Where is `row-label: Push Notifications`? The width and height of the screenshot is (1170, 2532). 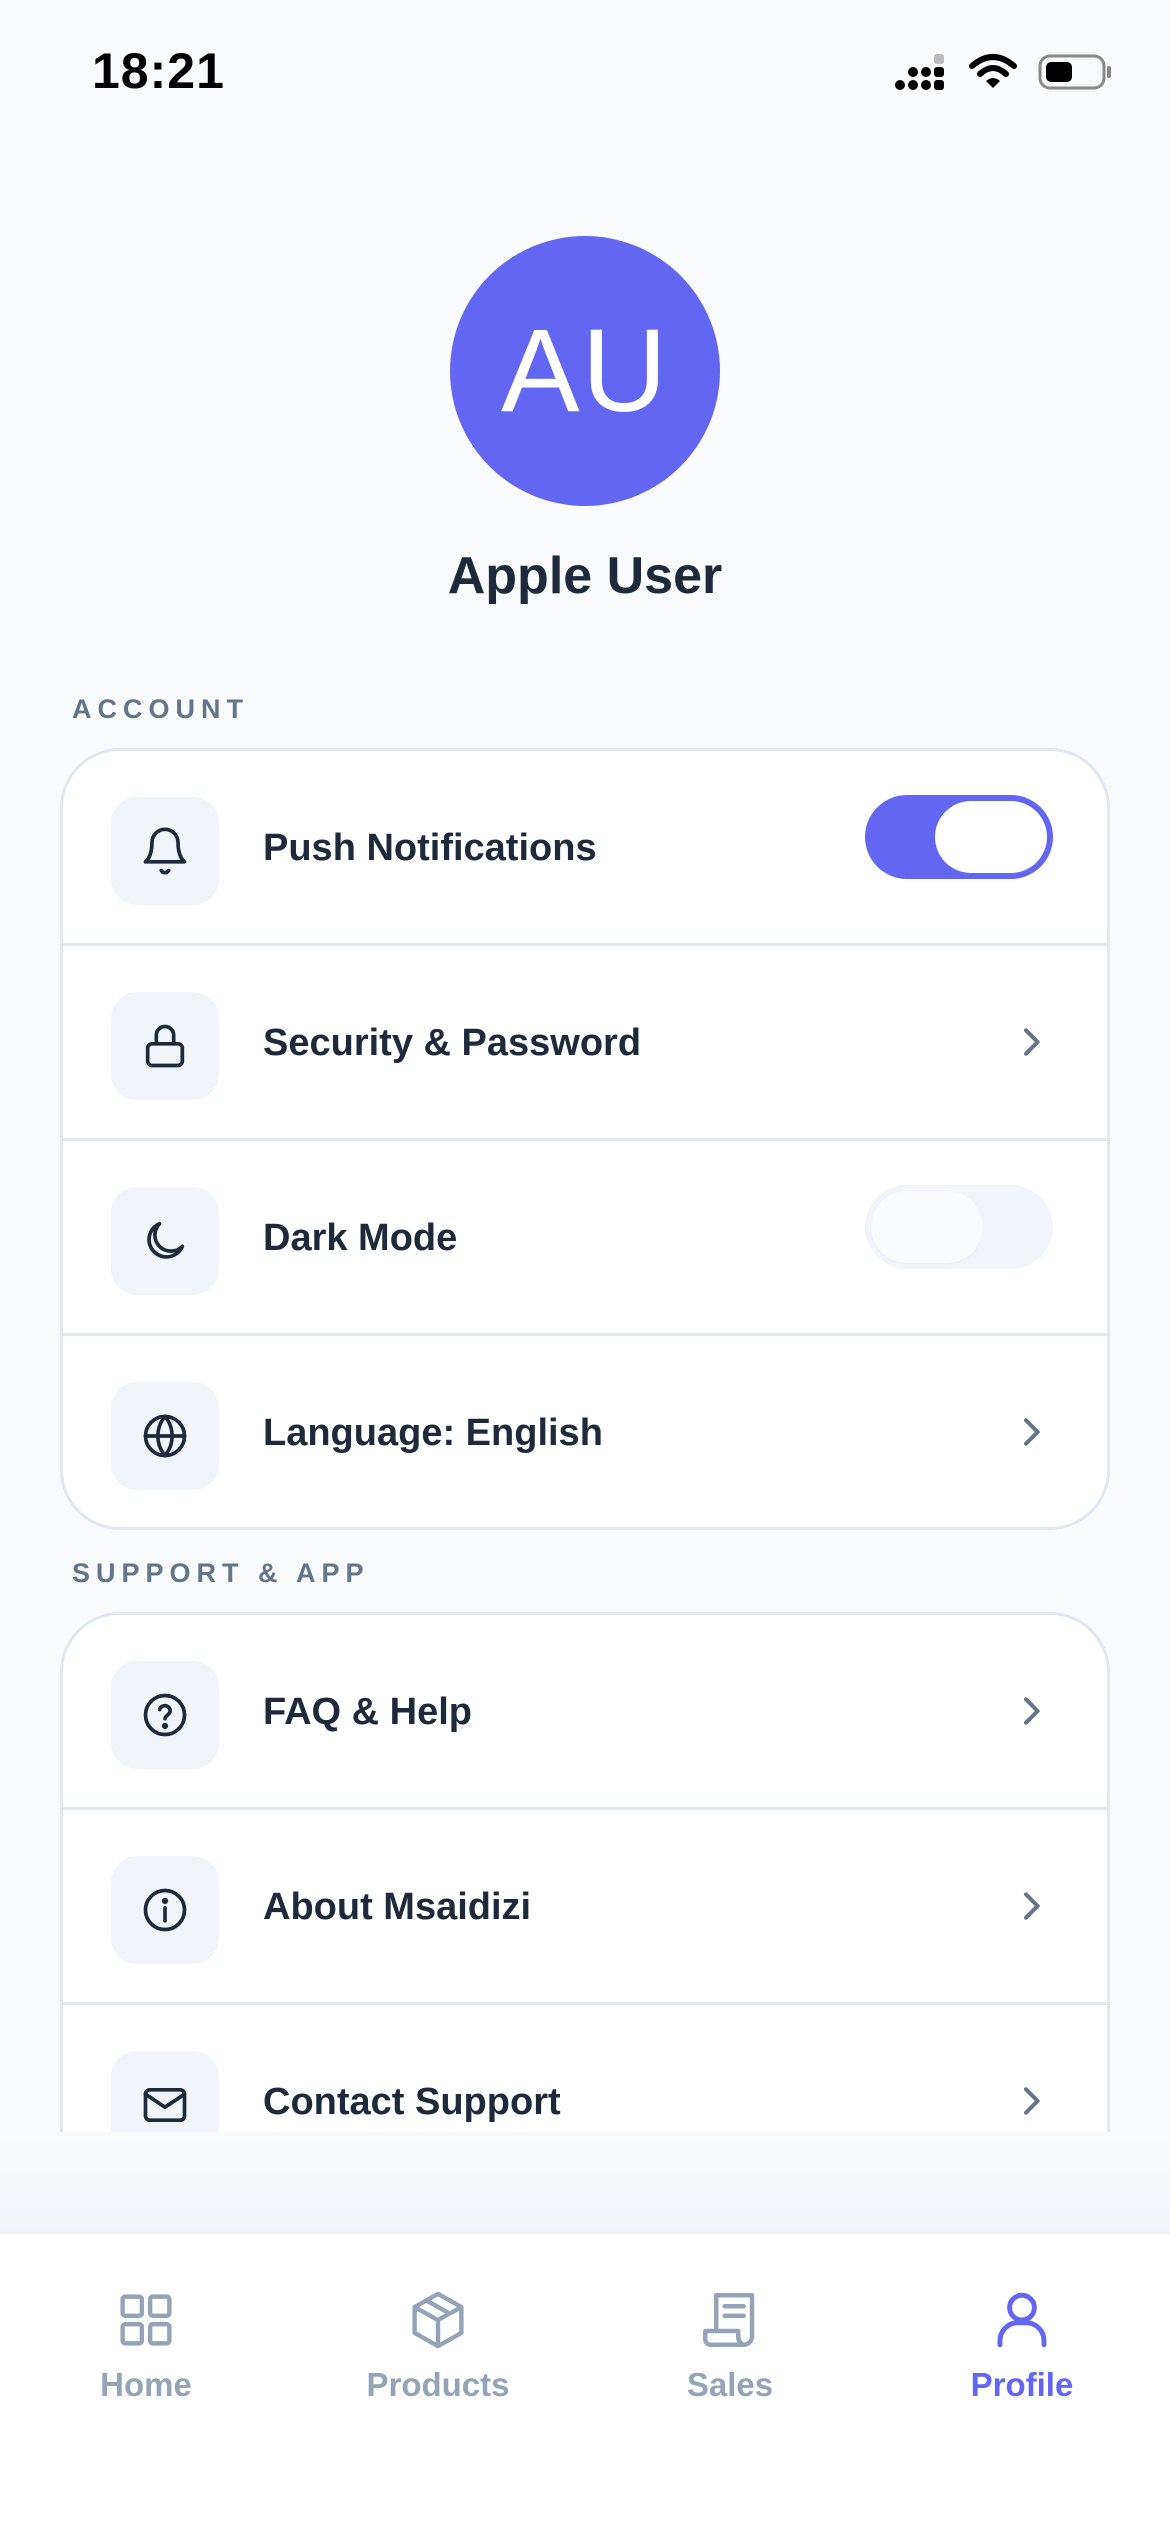 row-label: Push Notifications is located at coordinates (430, 848).